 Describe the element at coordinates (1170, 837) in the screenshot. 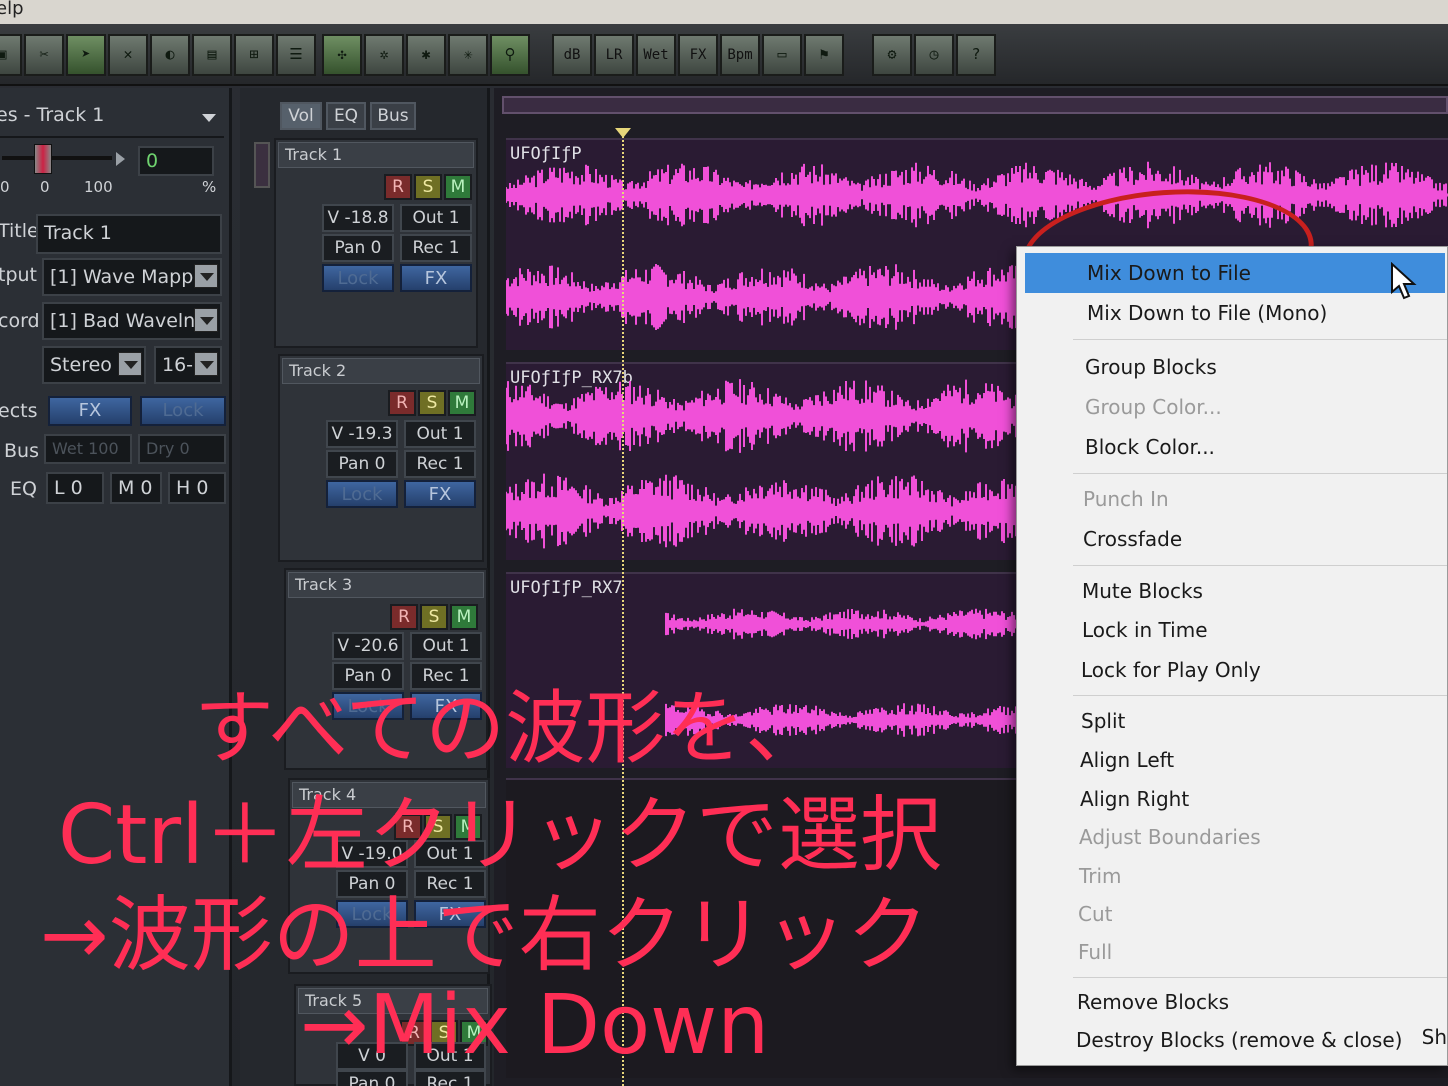

I see `menu-item-adjust-boundaries: Adjust Boundaries` at that location.